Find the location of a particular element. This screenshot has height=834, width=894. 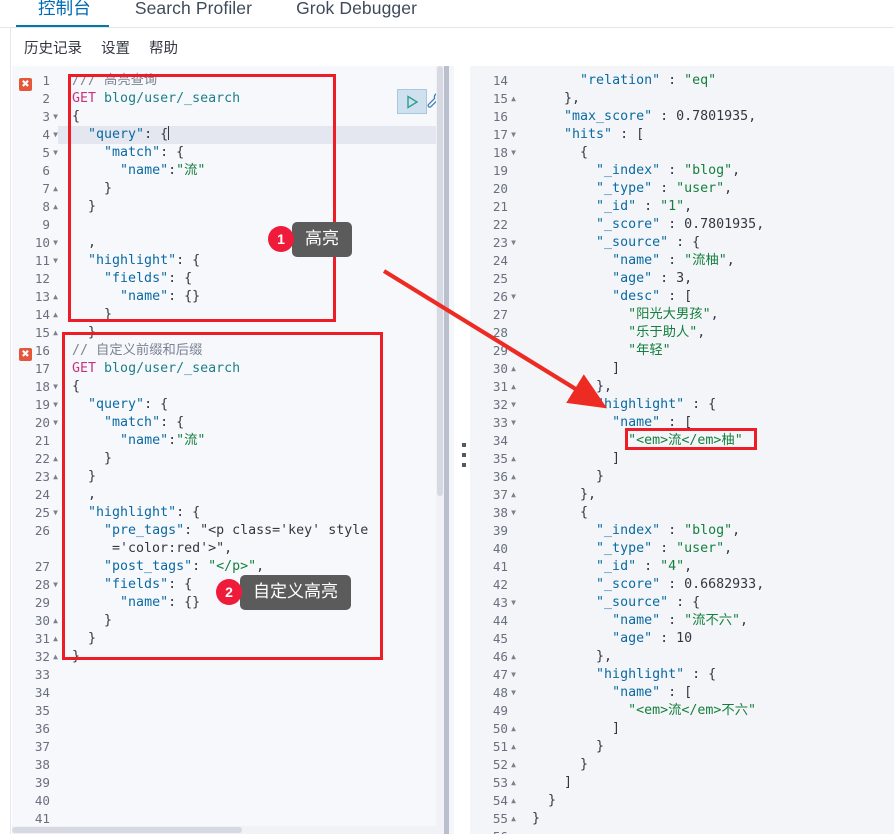

menu-item-settings: 设置 is located at coordinates (115, 47).